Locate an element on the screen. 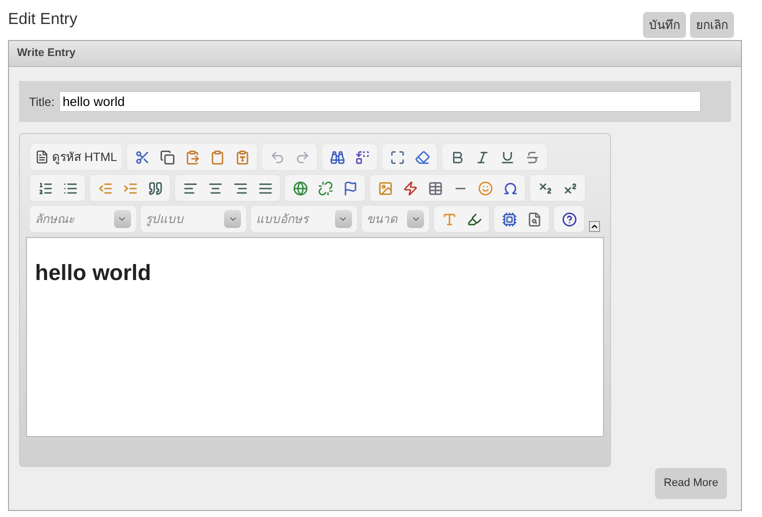 This screenshot has width=762, height=517. content-heading: hello world is located at coordinates (93, 273).